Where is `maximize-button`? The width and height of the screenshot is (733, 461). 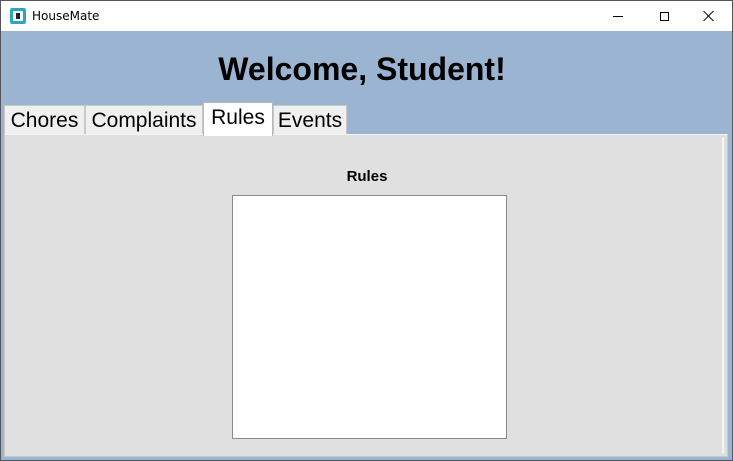
maximize-button is located at coordinates (664, 16).